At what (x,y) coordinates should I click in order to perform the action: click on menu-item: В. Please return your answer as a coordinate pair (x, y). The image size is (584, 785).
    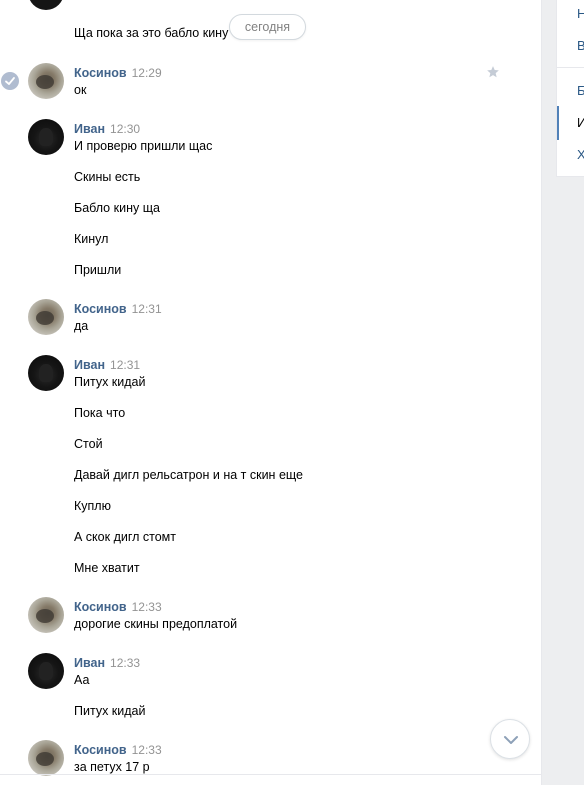
    Looking at the image, I should click on (580, 45).